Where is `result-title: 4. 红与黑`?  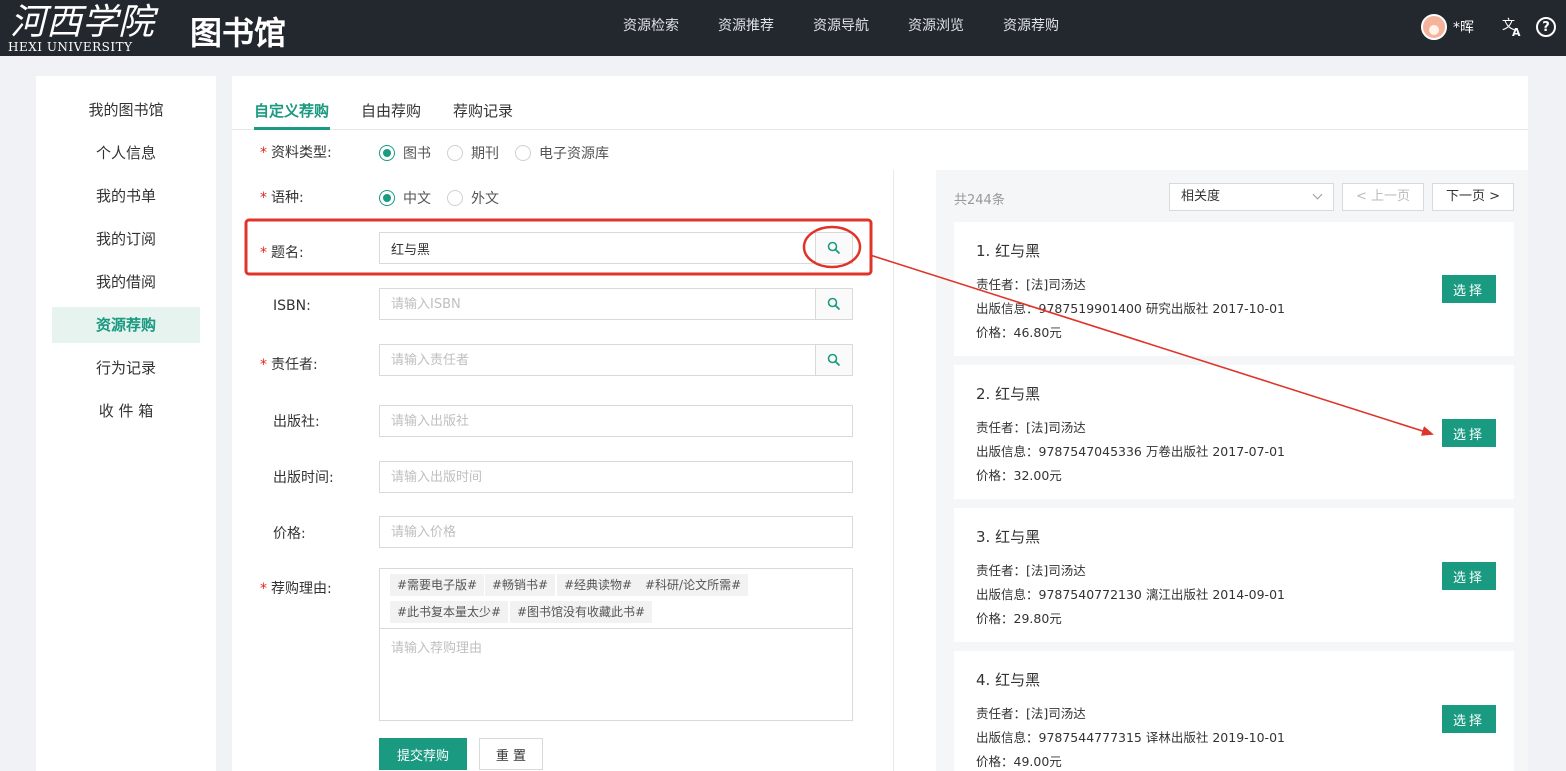 result-title: 4. 红与黑 is located at coordinates (1008, 680).